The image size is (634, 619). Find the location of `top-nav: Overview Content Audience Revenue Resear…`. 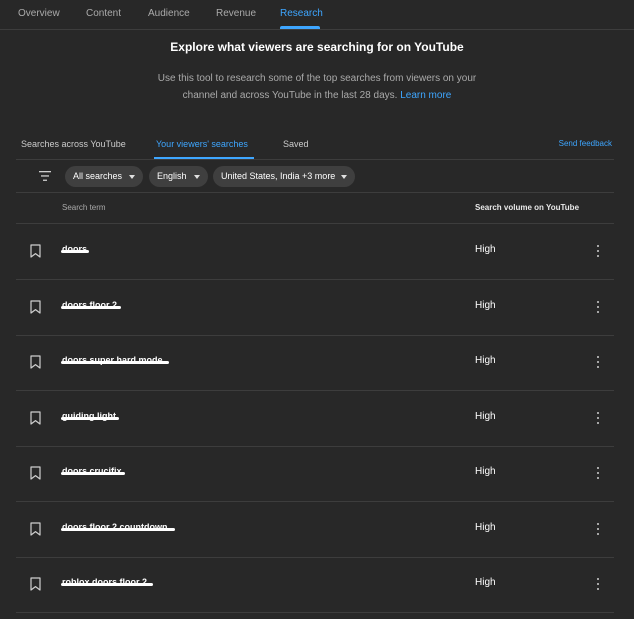

top-nav: Overview Content Audience Revenue Resear… is located at coordinates (317, 15).